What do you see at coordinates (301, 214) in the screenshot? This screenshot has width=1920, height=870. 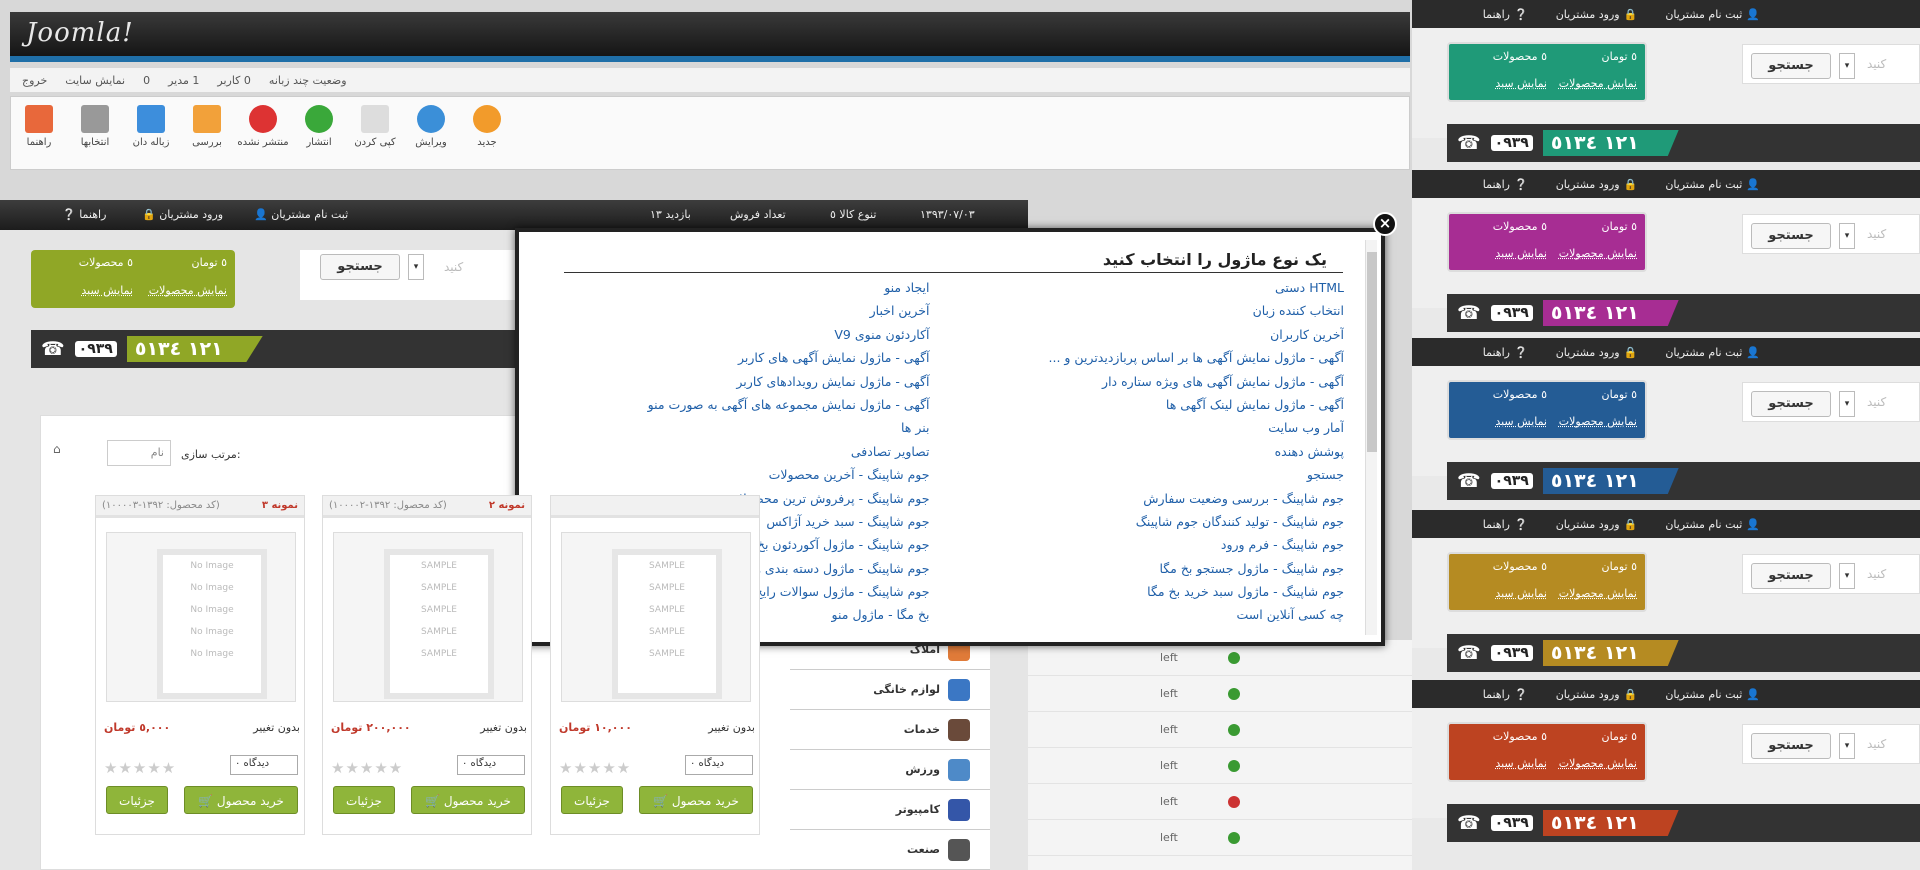 I see `shop-register-link: 👤 ثبت نام مشتریان` at bounding box center [301, 214].